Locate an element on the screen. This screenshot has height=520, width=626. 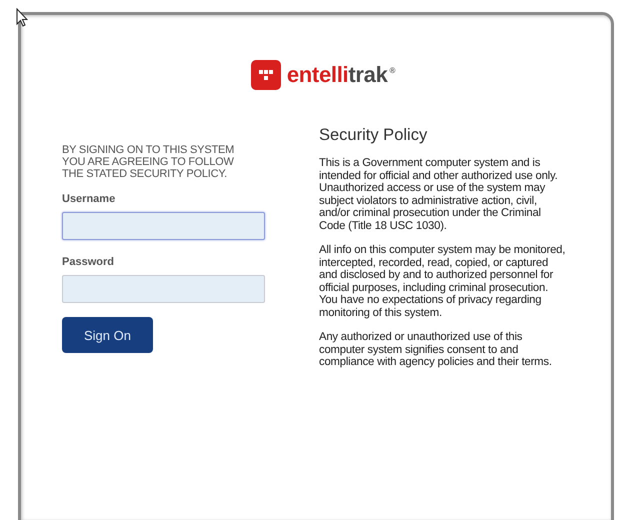
policy-paragraph: All info on this computer system may be monitored, intercepted, recorded, read, copied, or captured and disclosed by and to authorized personnel for official purposes, including criminal prosecution. You have no expectations of privacy regarding monitoring of this system. is located at coordinates (442, 281).